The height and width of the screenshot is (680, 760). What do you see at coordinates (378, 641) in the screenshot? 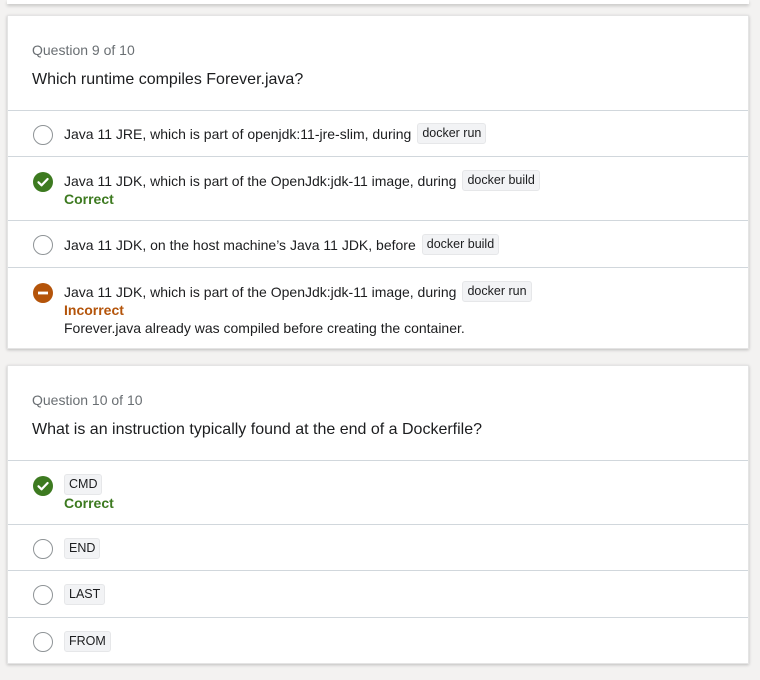
I see `answer-option: FROM` at bounding box center [378, 641].